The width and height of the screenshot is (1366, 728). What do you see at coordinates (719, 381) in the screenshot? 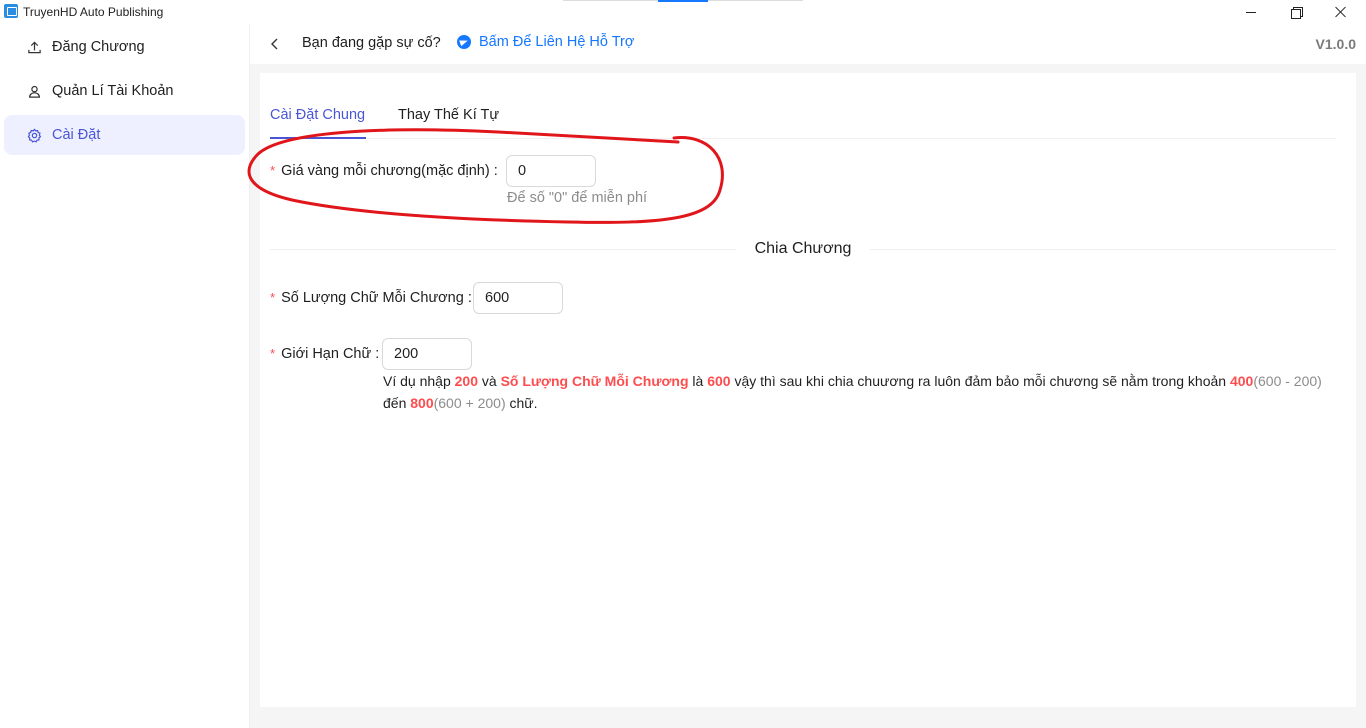
I see `explain-value: 600` at bounding box center [719, 381].